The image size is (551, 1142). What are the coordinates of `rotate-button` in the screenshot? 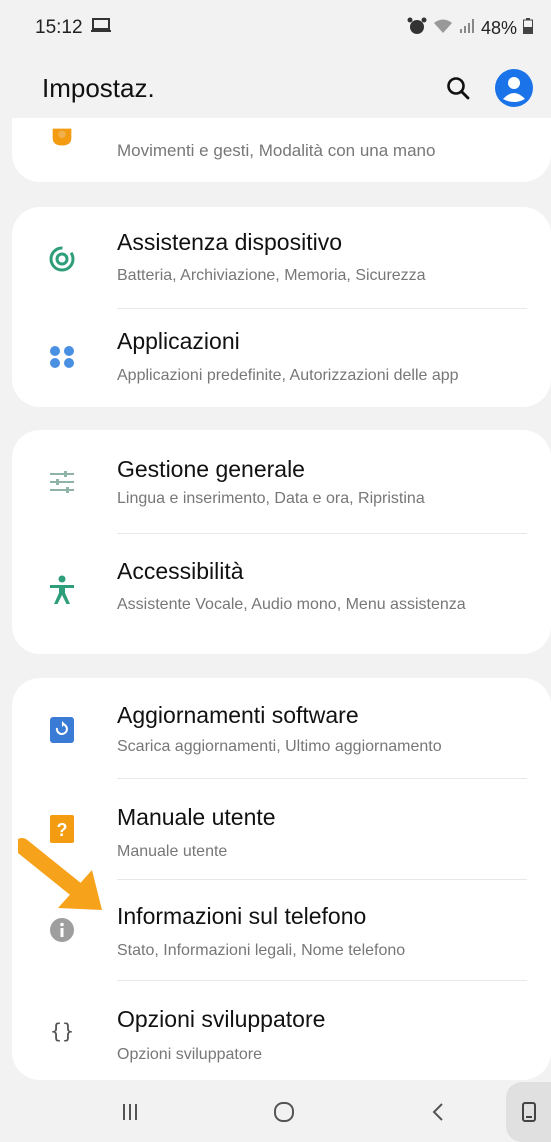 It's located at (528, 1112).